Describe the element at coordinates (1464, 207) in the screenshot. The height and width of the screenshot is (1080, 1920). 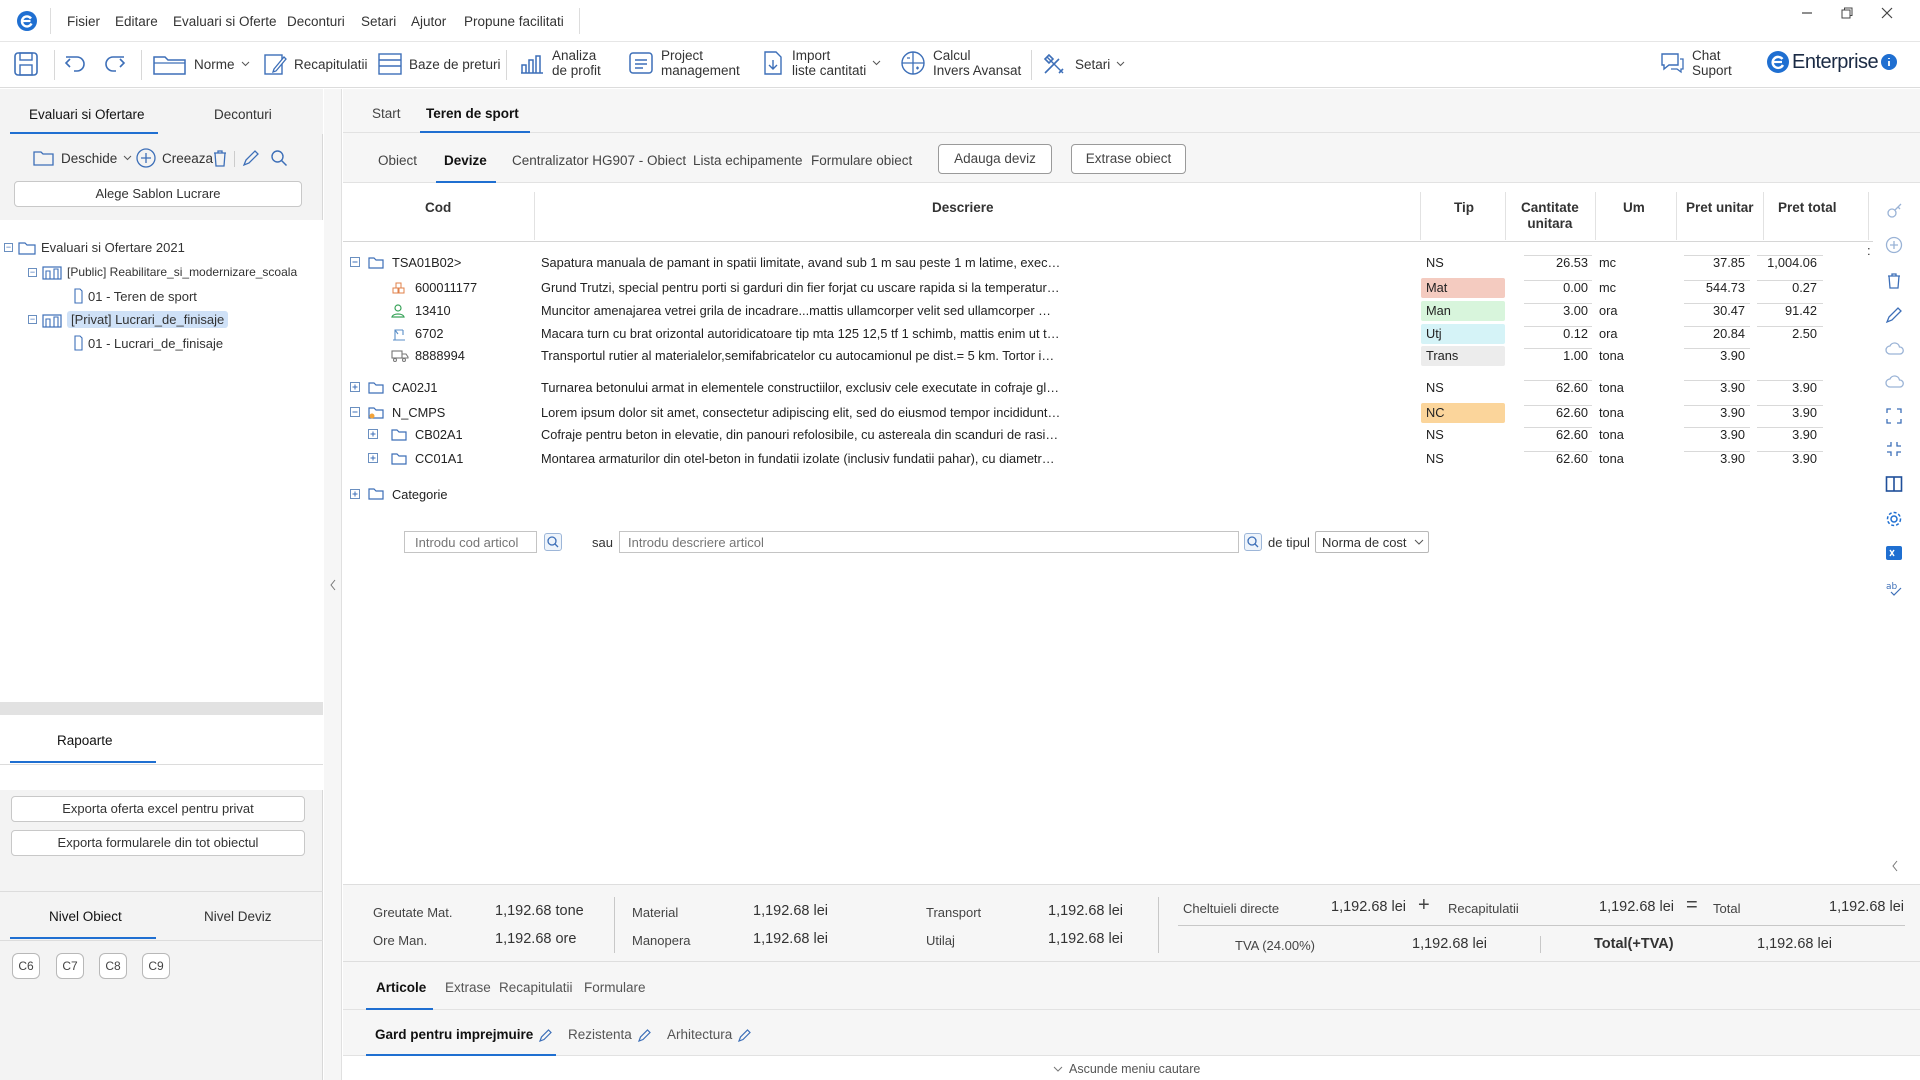
I see `header-tip: Tip` at that location.